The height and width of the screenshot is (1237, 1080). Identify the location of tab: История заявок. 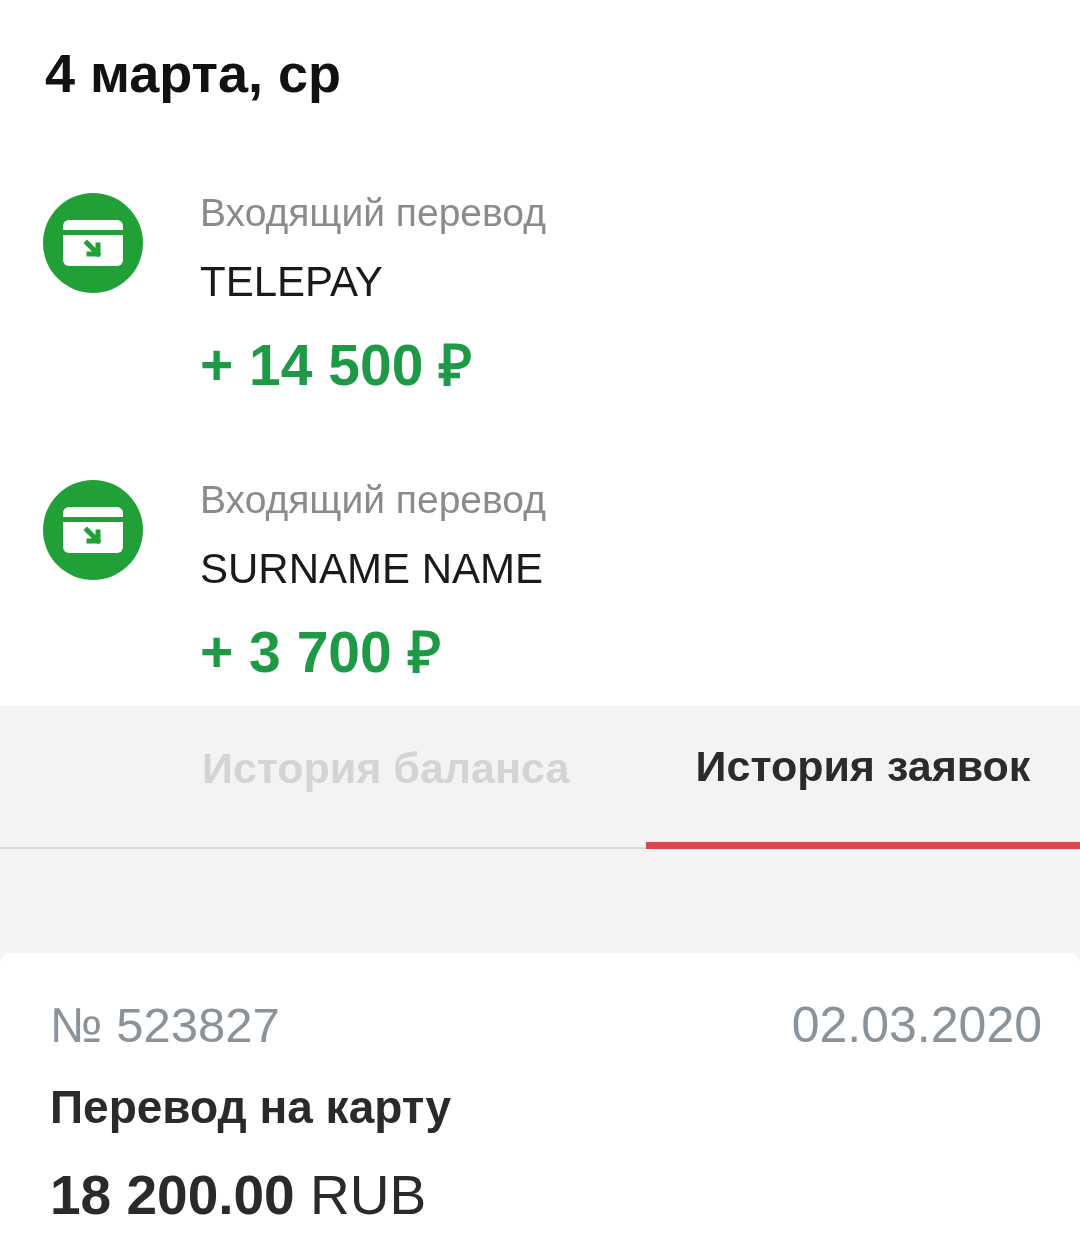
(863, 777).